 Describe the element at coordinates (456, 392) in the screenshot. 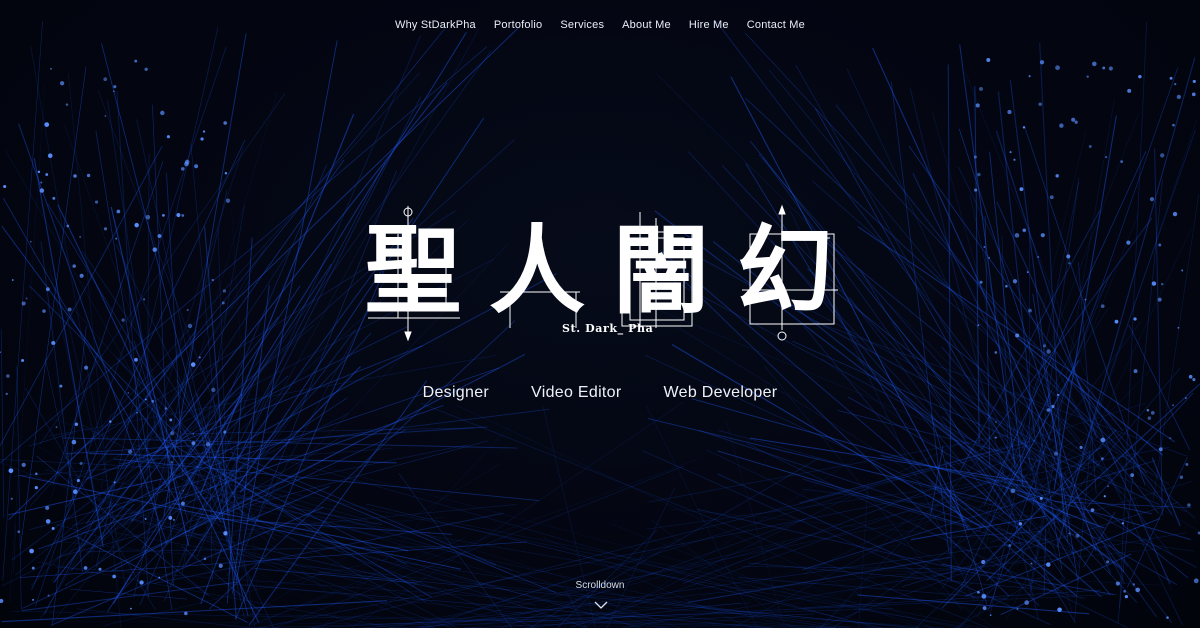

I see `role-designer: Designer` at that location.